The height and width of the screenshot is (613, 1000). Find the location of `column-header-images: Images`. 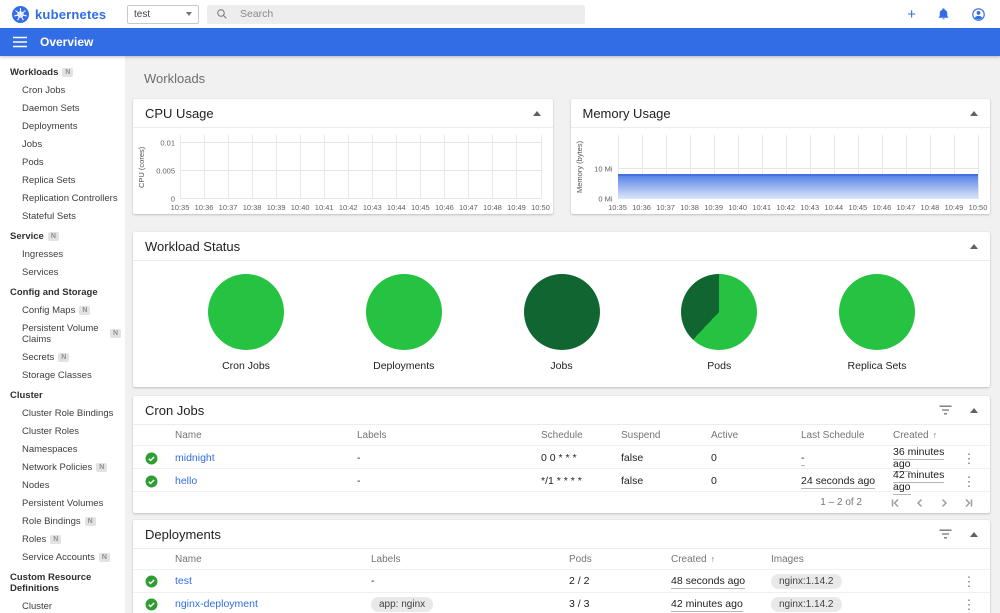

column-header-images: Images is located at coordinates (863, 559).